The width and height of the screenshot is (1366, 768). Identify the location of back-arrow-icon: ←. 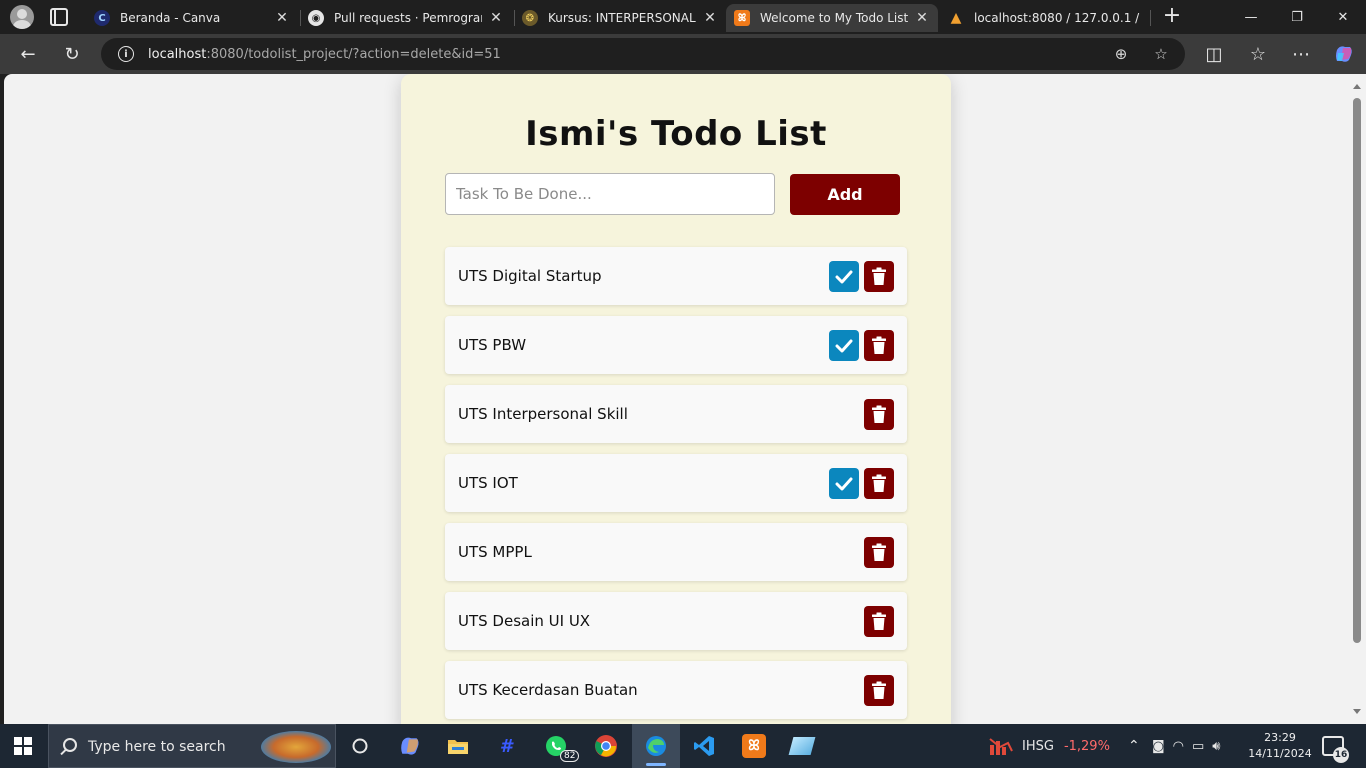
(28, 54).